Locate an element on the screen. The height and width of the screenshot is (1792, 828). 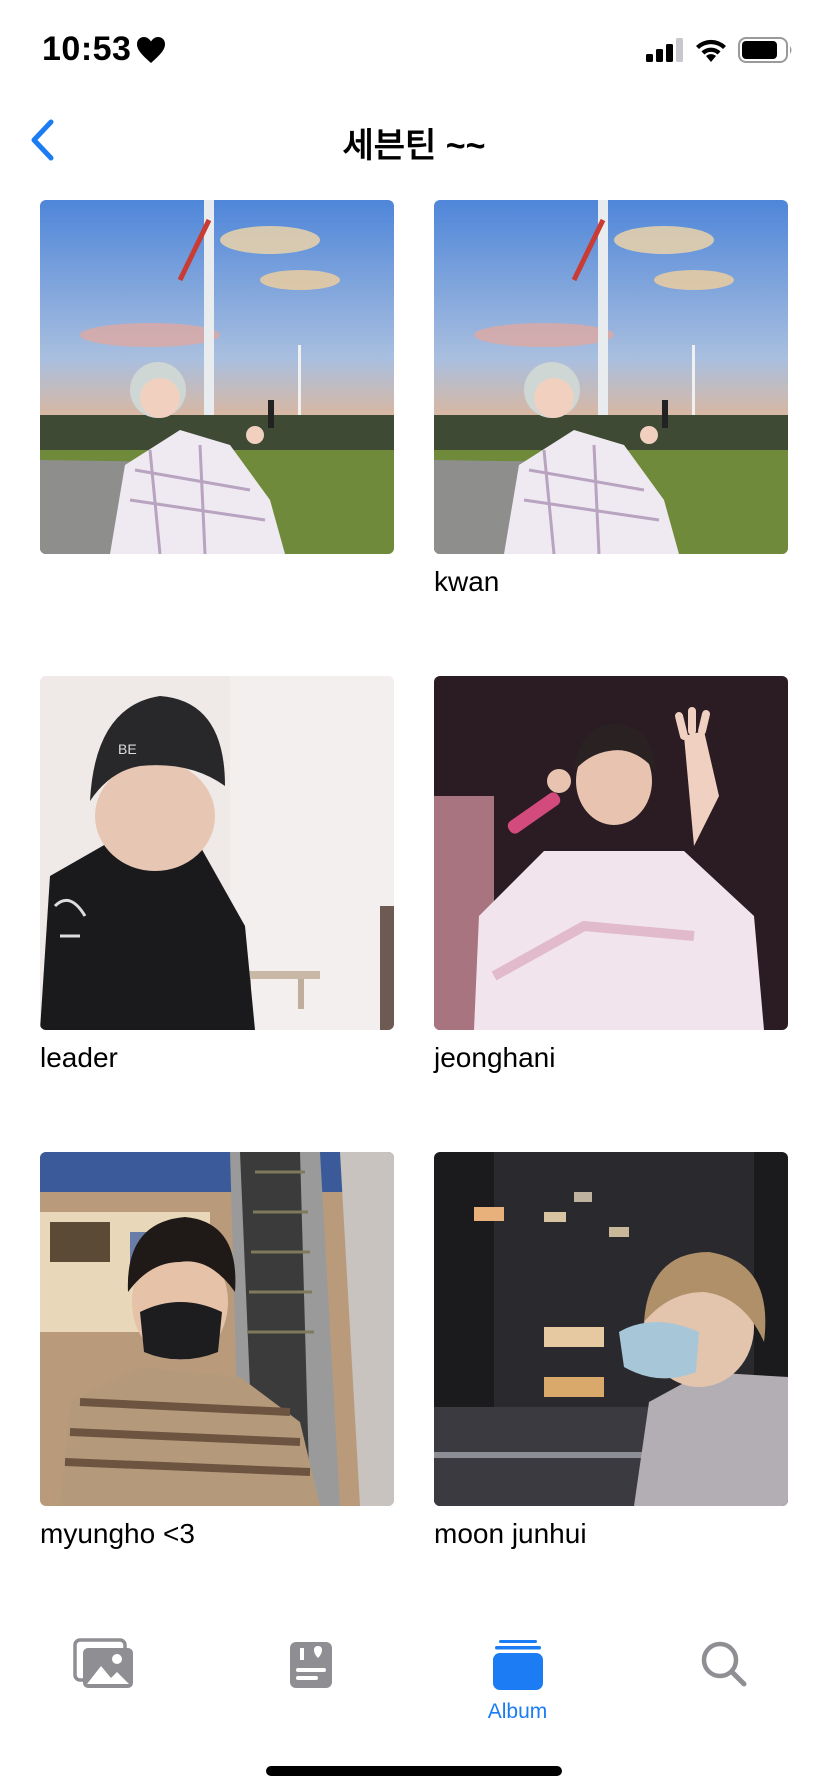
tab-search is located at coordinates (724, 1680).